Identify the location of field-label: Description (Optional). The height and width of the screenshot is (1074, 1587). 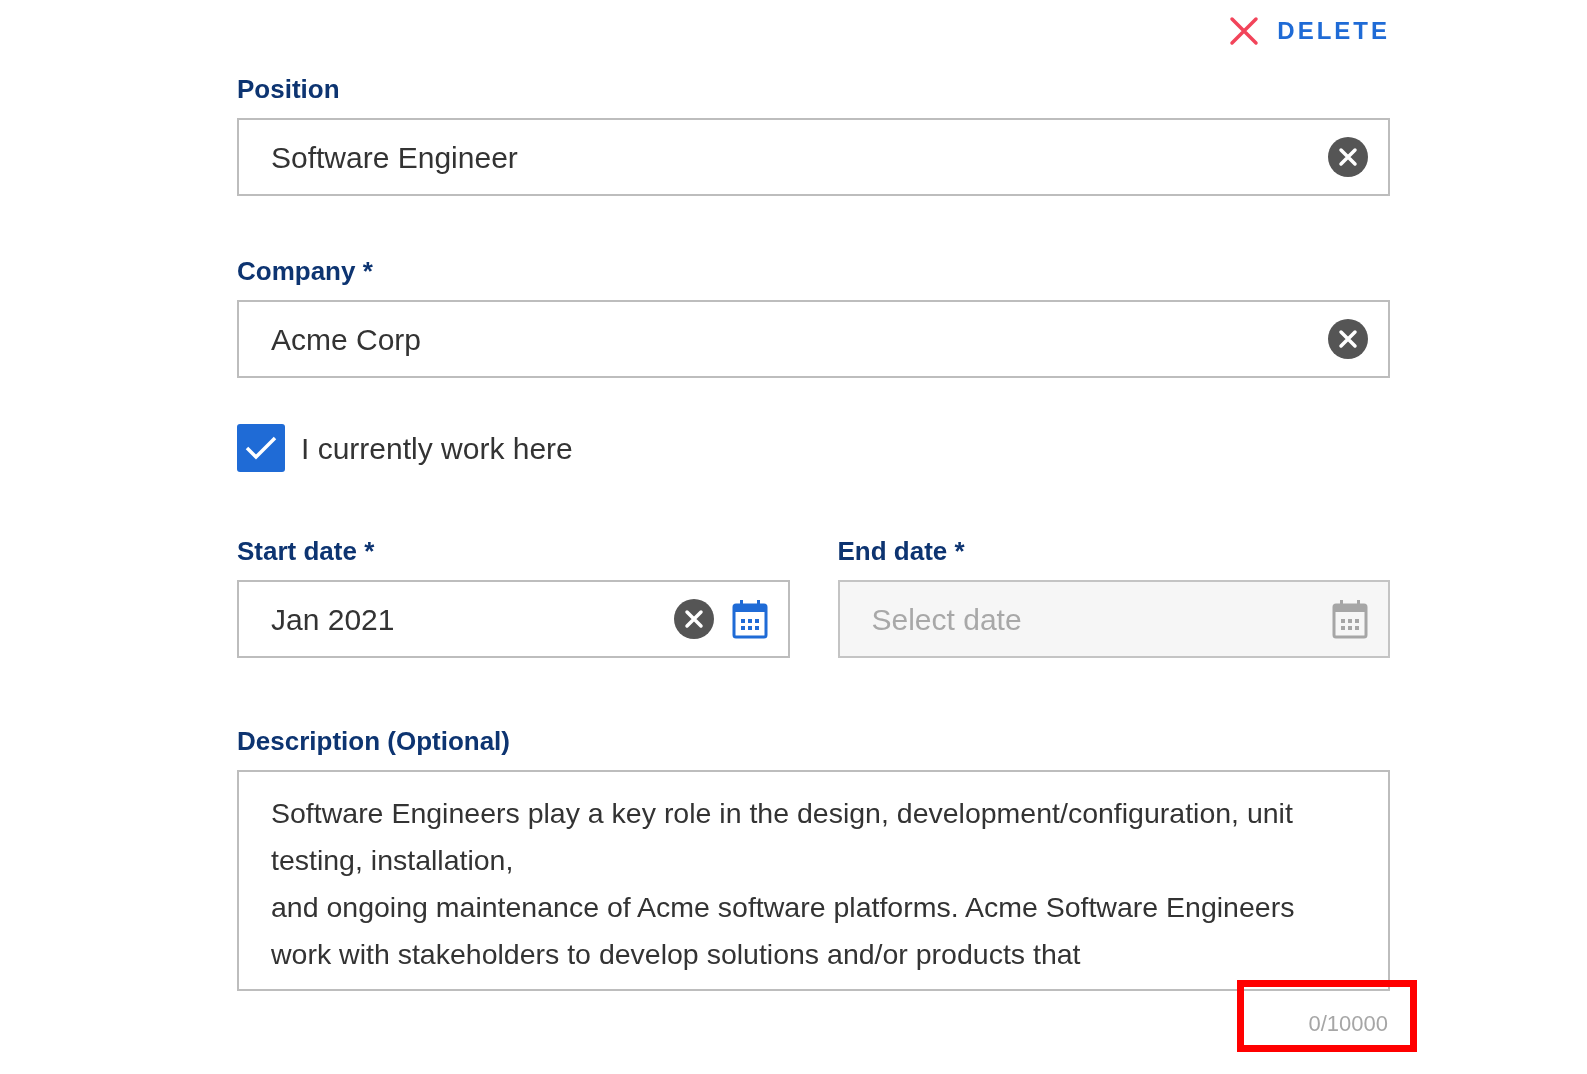
(374, 741).